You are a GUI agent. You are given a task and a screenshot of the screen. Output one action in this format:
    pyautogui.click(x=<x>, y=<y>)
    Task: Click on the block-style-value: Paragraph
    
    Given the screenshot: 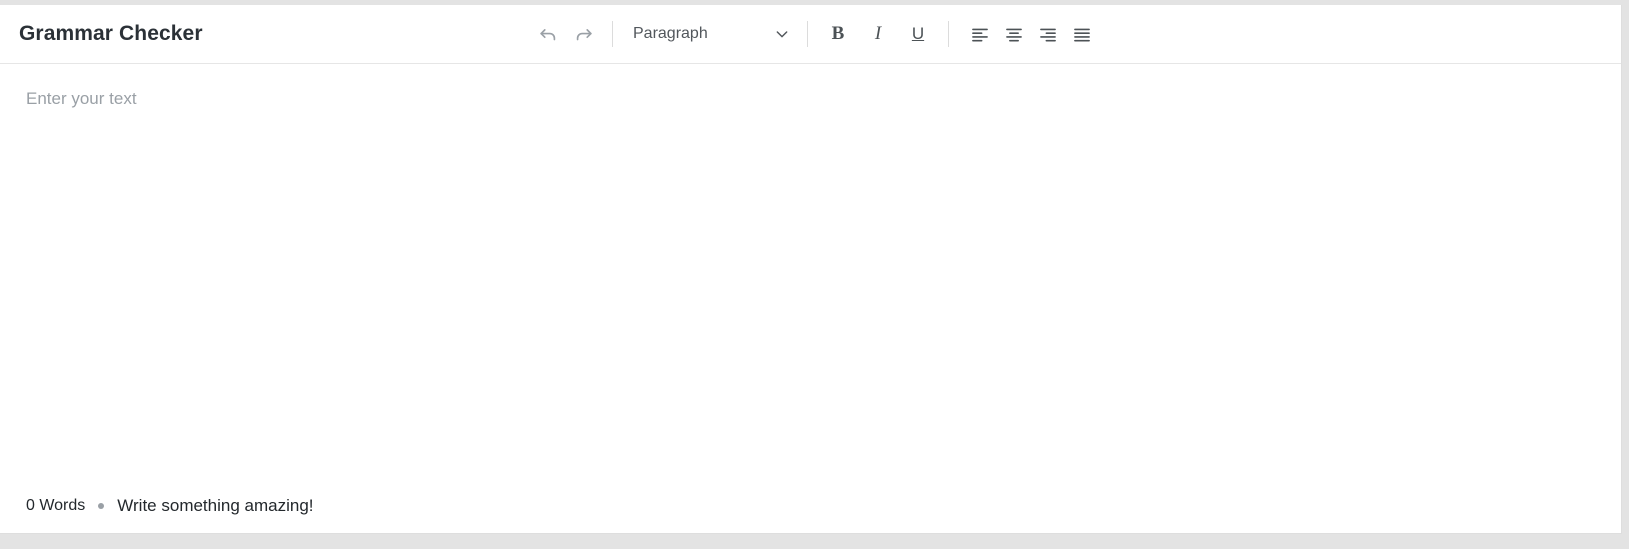 What is the action you would take?
    pyautogui.click(x=670, y=33)
    